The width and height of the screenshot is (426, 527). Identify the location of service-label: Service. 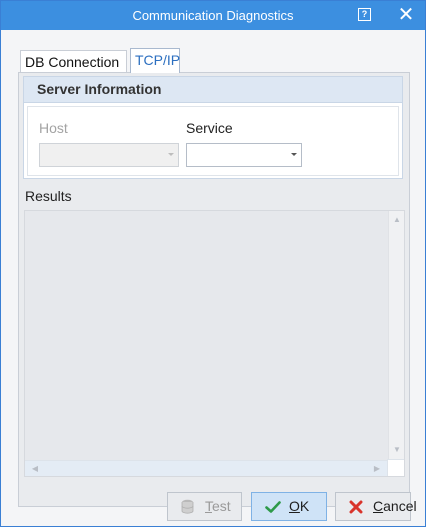
(209, 128).